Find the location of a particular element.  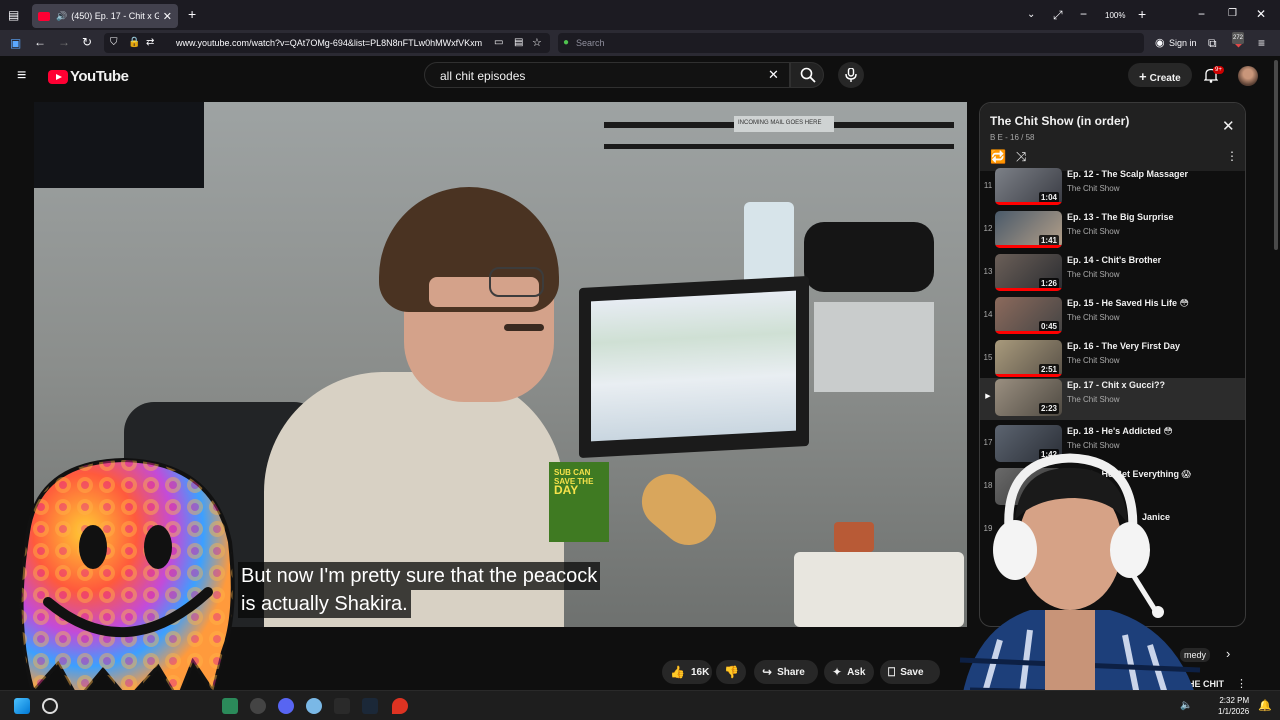

lock-icon: 🔒 is located at coordinates (134, 43).